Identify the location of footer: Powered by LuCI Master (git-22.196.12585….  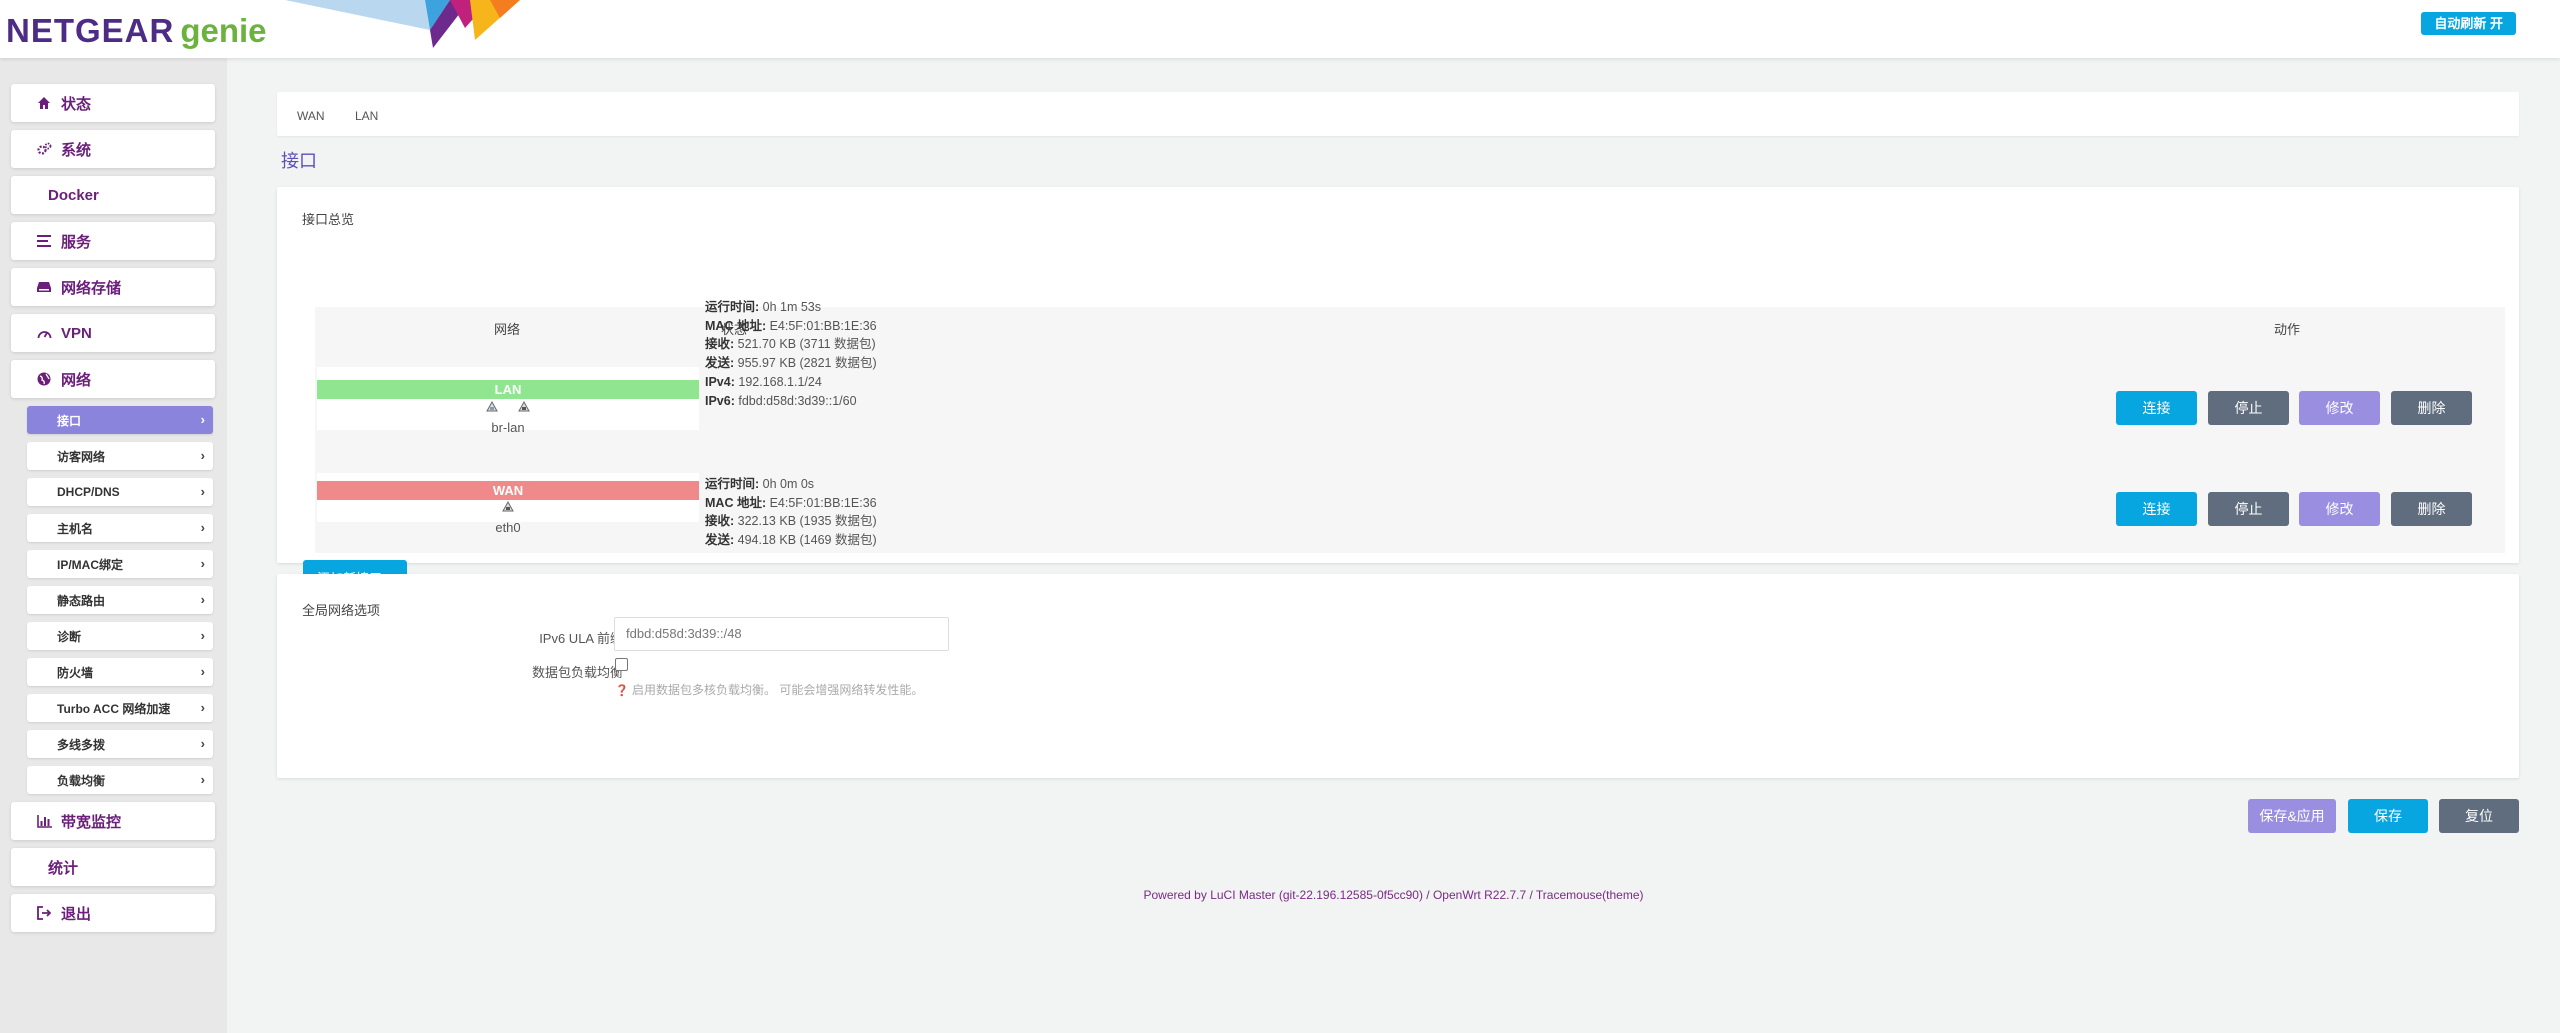
(1393, 895).